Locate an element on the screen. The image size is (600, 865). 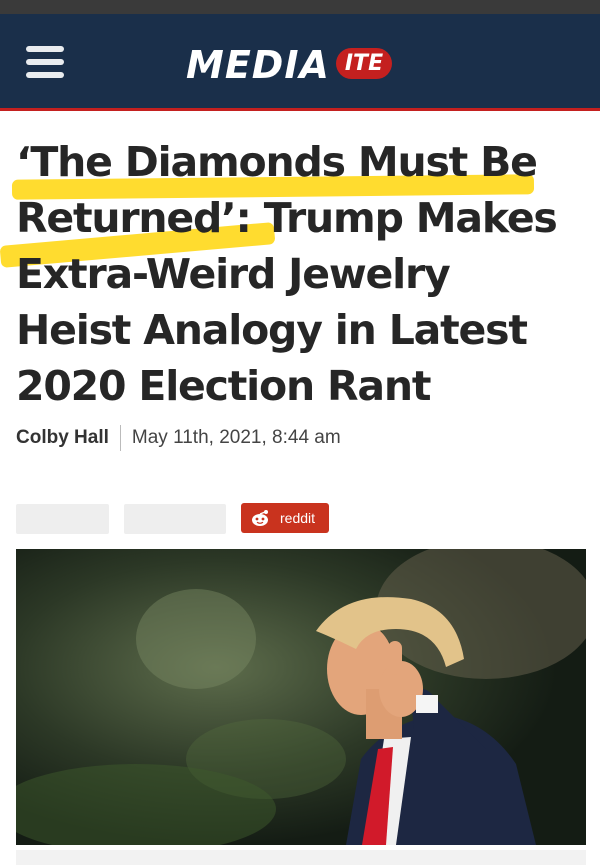
byline-divider is located at coordinates (120, 438).